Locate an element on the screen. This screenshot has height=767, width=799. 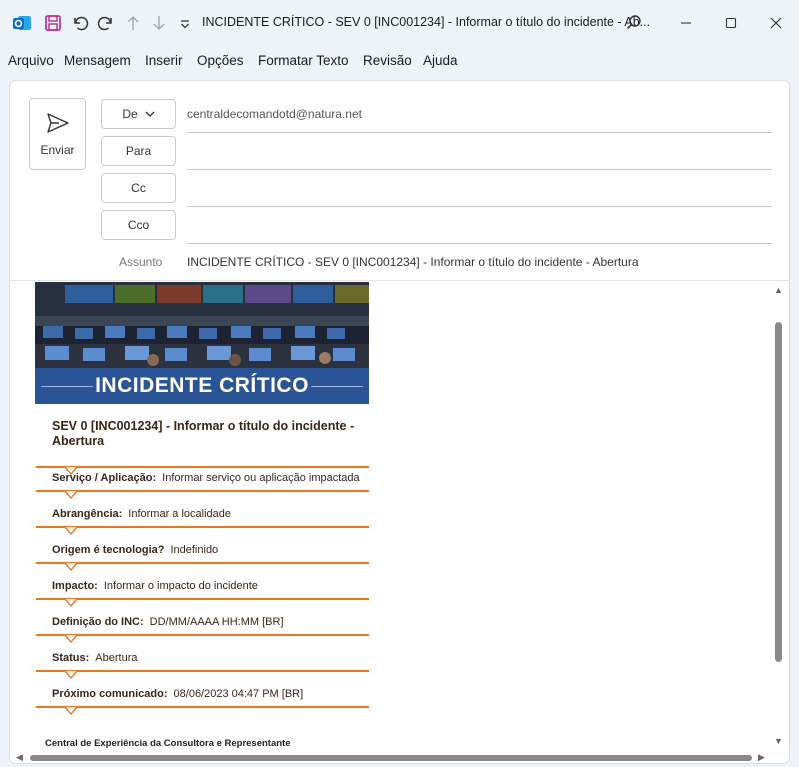
scroll-right-icon: ▶ is located at coordinates (761, 757).